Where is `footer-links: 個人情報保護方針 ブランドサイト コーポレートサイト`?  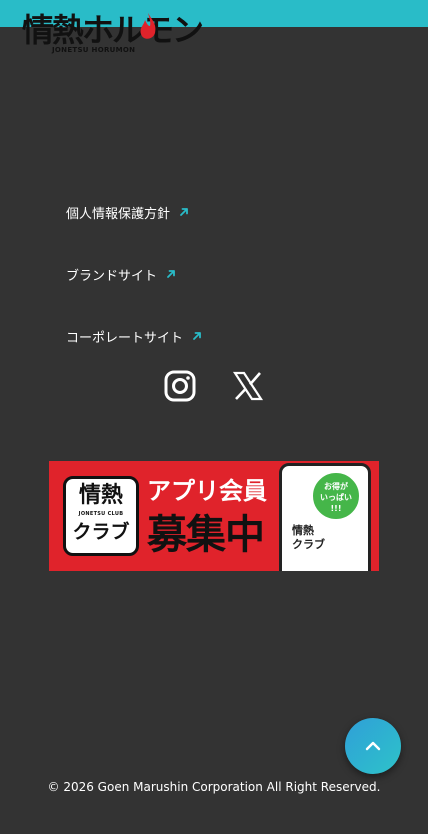
footer-links: 個人情報保護方針 ブランドサイト コーポレートサイト is located at coordinates (134, 295).